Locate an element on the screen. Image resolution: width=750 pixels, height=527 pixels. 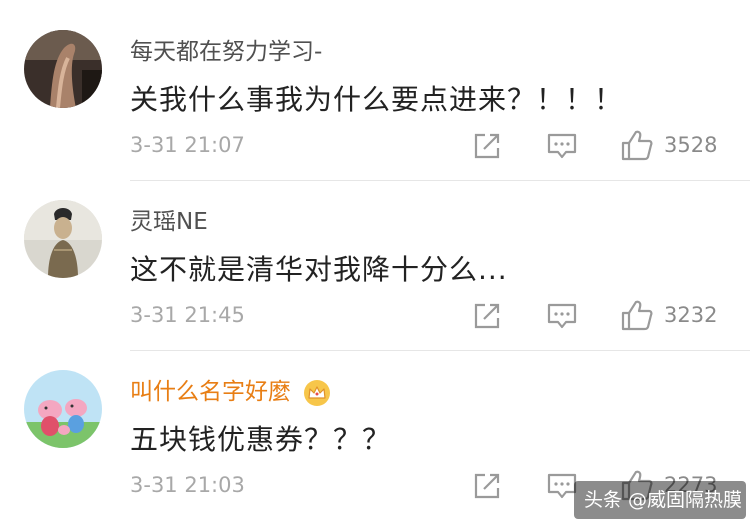
username-vip: 叫什么名字好麼 is located at coordinates (231, 389).